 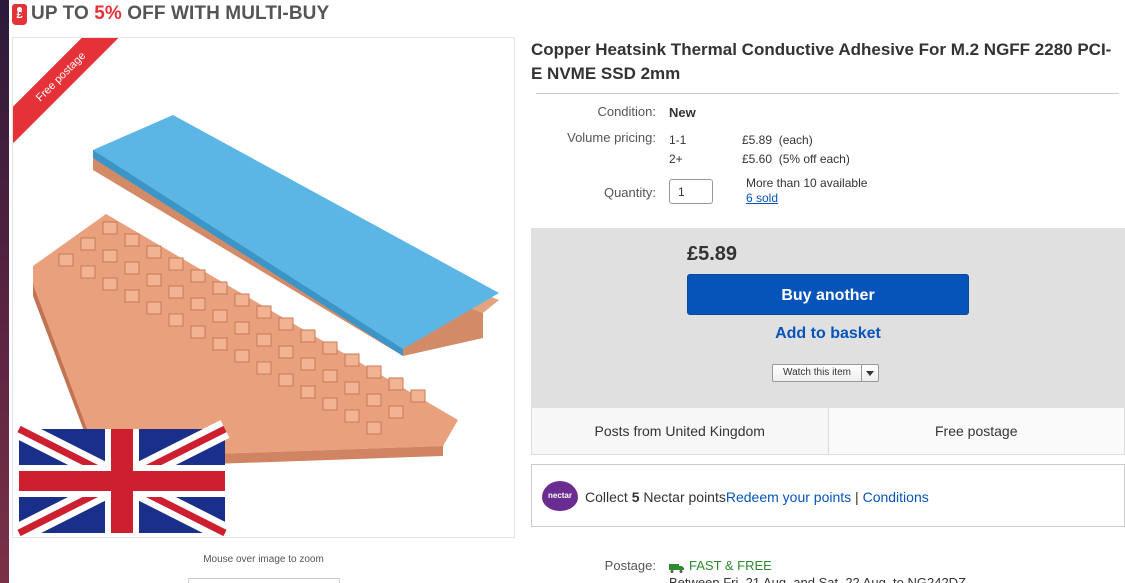 What do you see at coordinates (676, 159) in the screenshot?
I see `tier-qty: 2+` at bounding box center [676, 159].